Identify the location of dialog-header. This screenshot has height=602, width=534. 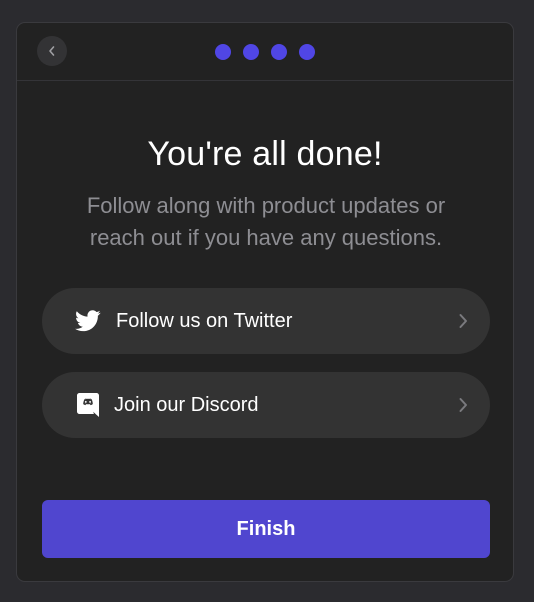
(265, 52).